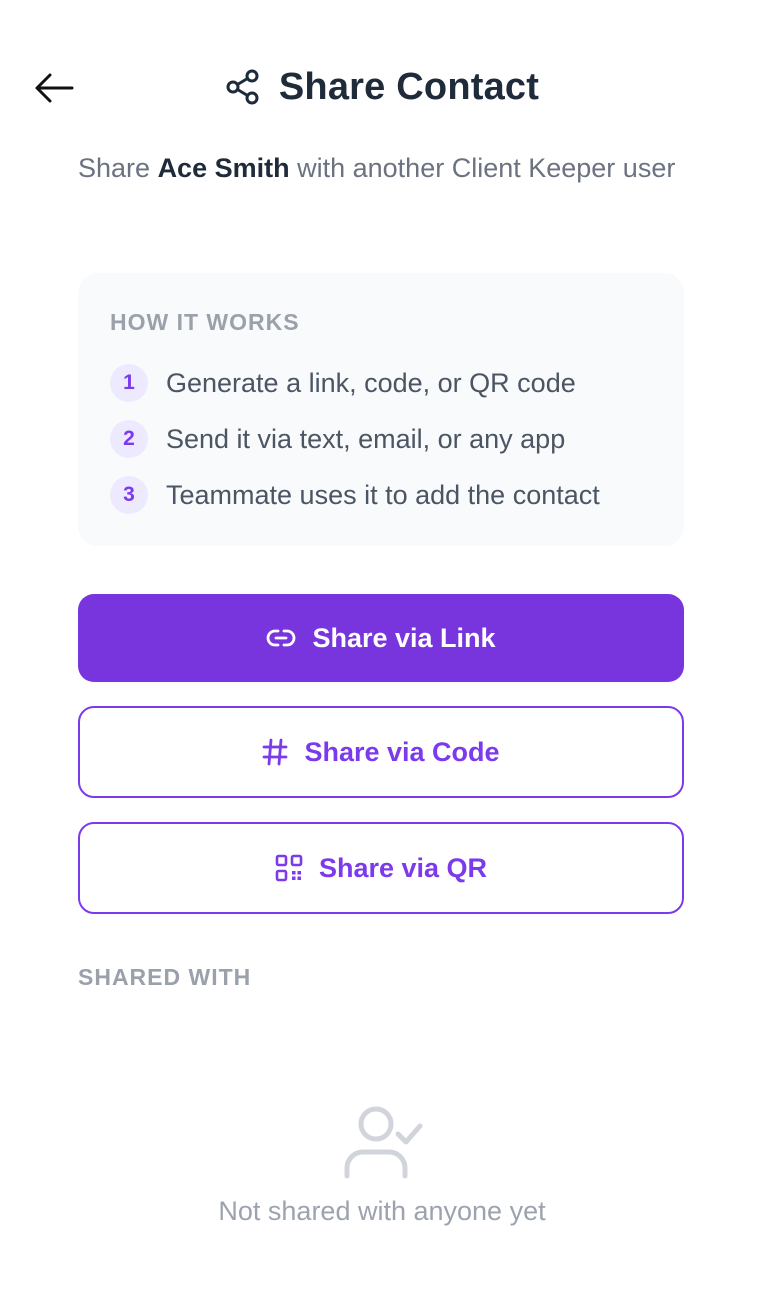  What do you see at coordinates (223, 168) in the screenshot?
I see `contact-name: Ace Smith` at bounding box center [223, 168].